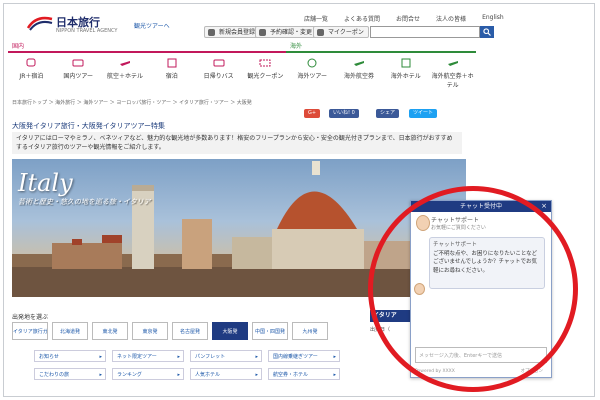 The height and width of the screenshot is (400, 600). Describe the element at coordinates (70, 374) in the screenshot. I see `info-link-special-trip: こだわりの旅` at that location.